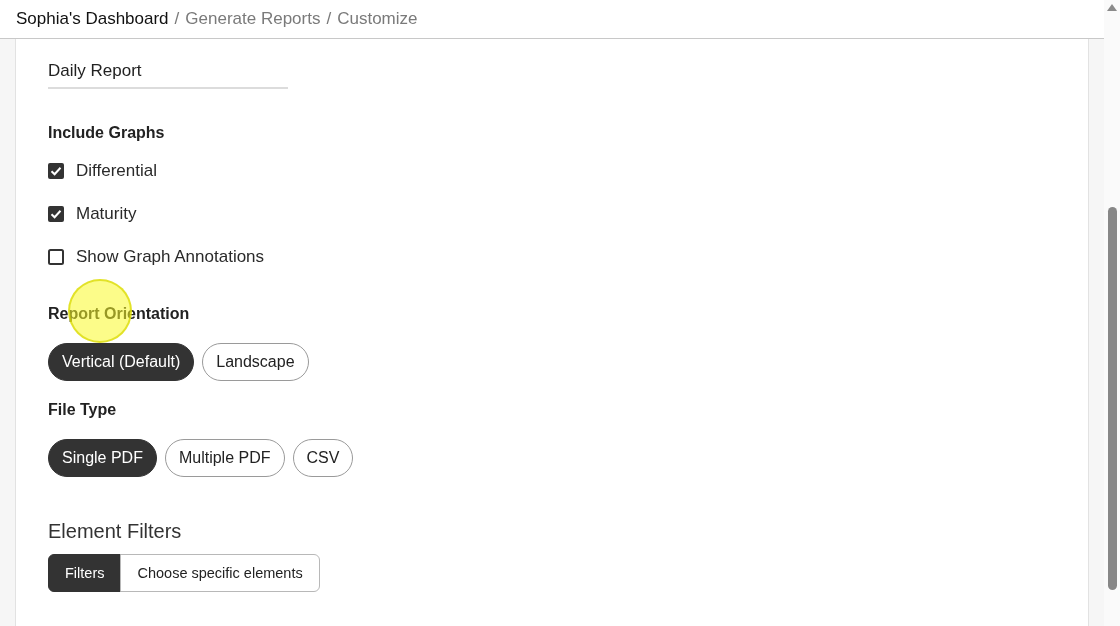 The height and width of the screenshot is (626, 1120). What do you see at coordinates (220, 573) in the screenshot?
I see `filter-tab: Choose specific elements` at bounding box center [220, 573].